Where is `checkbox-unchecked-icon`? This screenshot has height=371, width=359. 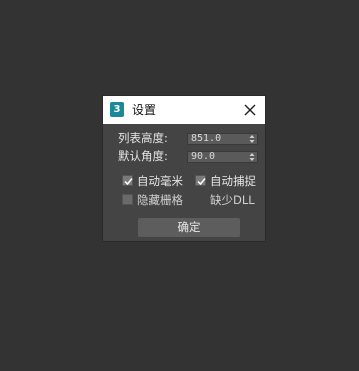 checkbox-unchecked-icon is located at coordinates (127, 199).